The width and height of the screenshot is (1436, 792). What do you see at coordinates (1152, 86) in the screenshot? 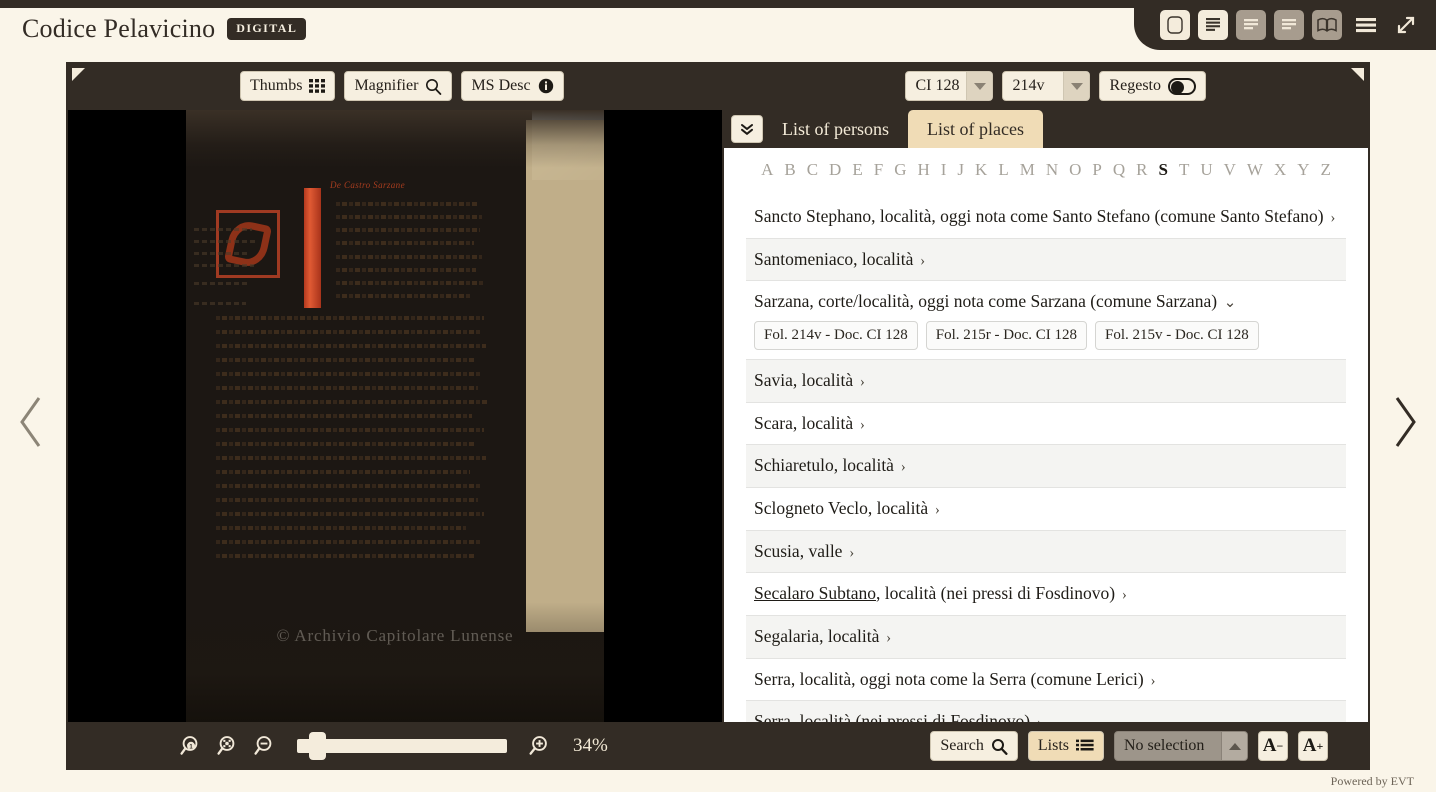
I see `regesto-toggle-button: Regesto` at bounding box center [1152, 86].